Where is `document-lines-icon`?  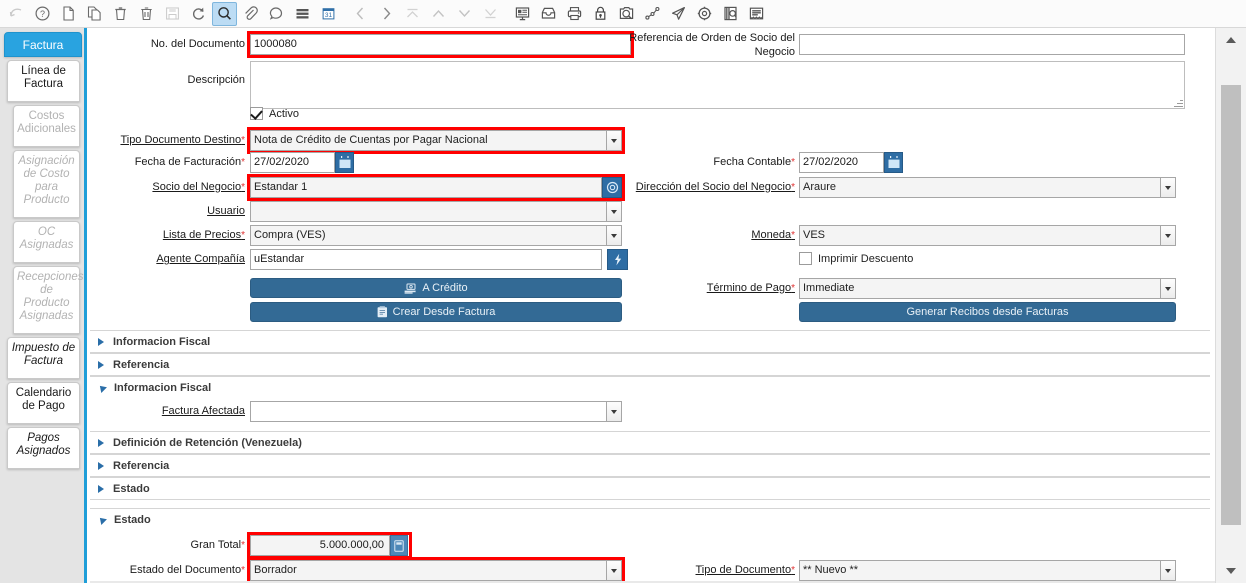
document-lines-icon is located at coordinates (756, 14).